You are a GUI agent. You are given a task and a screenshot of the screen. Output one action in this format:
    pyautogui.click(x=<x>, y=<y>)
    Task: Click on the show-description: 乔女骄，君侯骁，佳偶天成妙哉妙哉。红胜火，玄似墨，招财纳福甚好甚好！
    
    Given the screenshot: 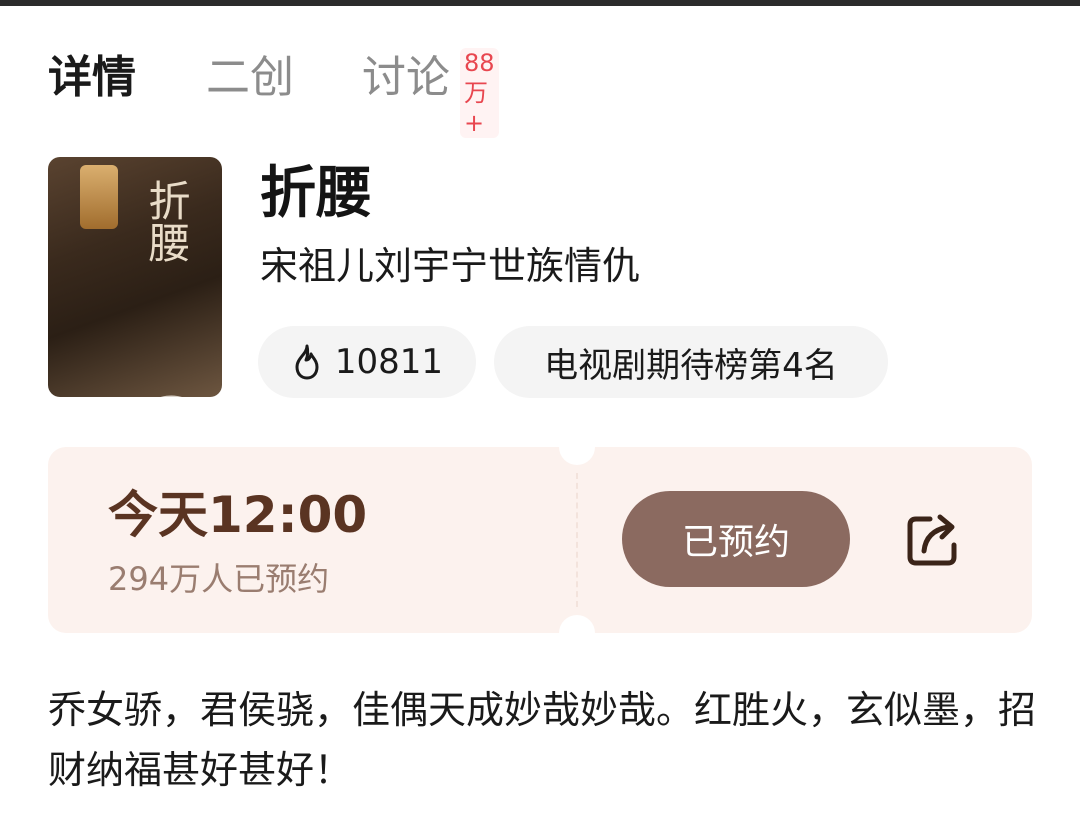 What is the action you would take?
    pyautogui.click(x=542, y=740)
    